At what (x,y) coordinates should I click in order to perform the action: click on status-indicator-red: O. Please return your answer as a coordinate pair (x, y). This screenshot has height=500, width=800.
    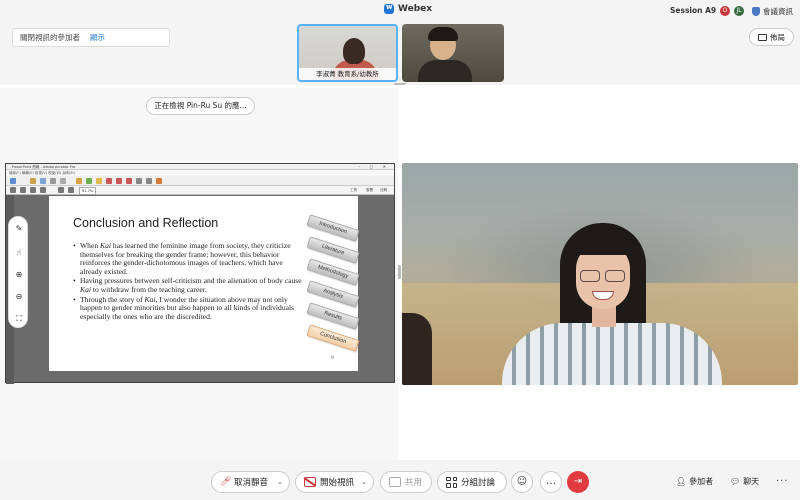
    Looking at the image, I should click on (725, 11).